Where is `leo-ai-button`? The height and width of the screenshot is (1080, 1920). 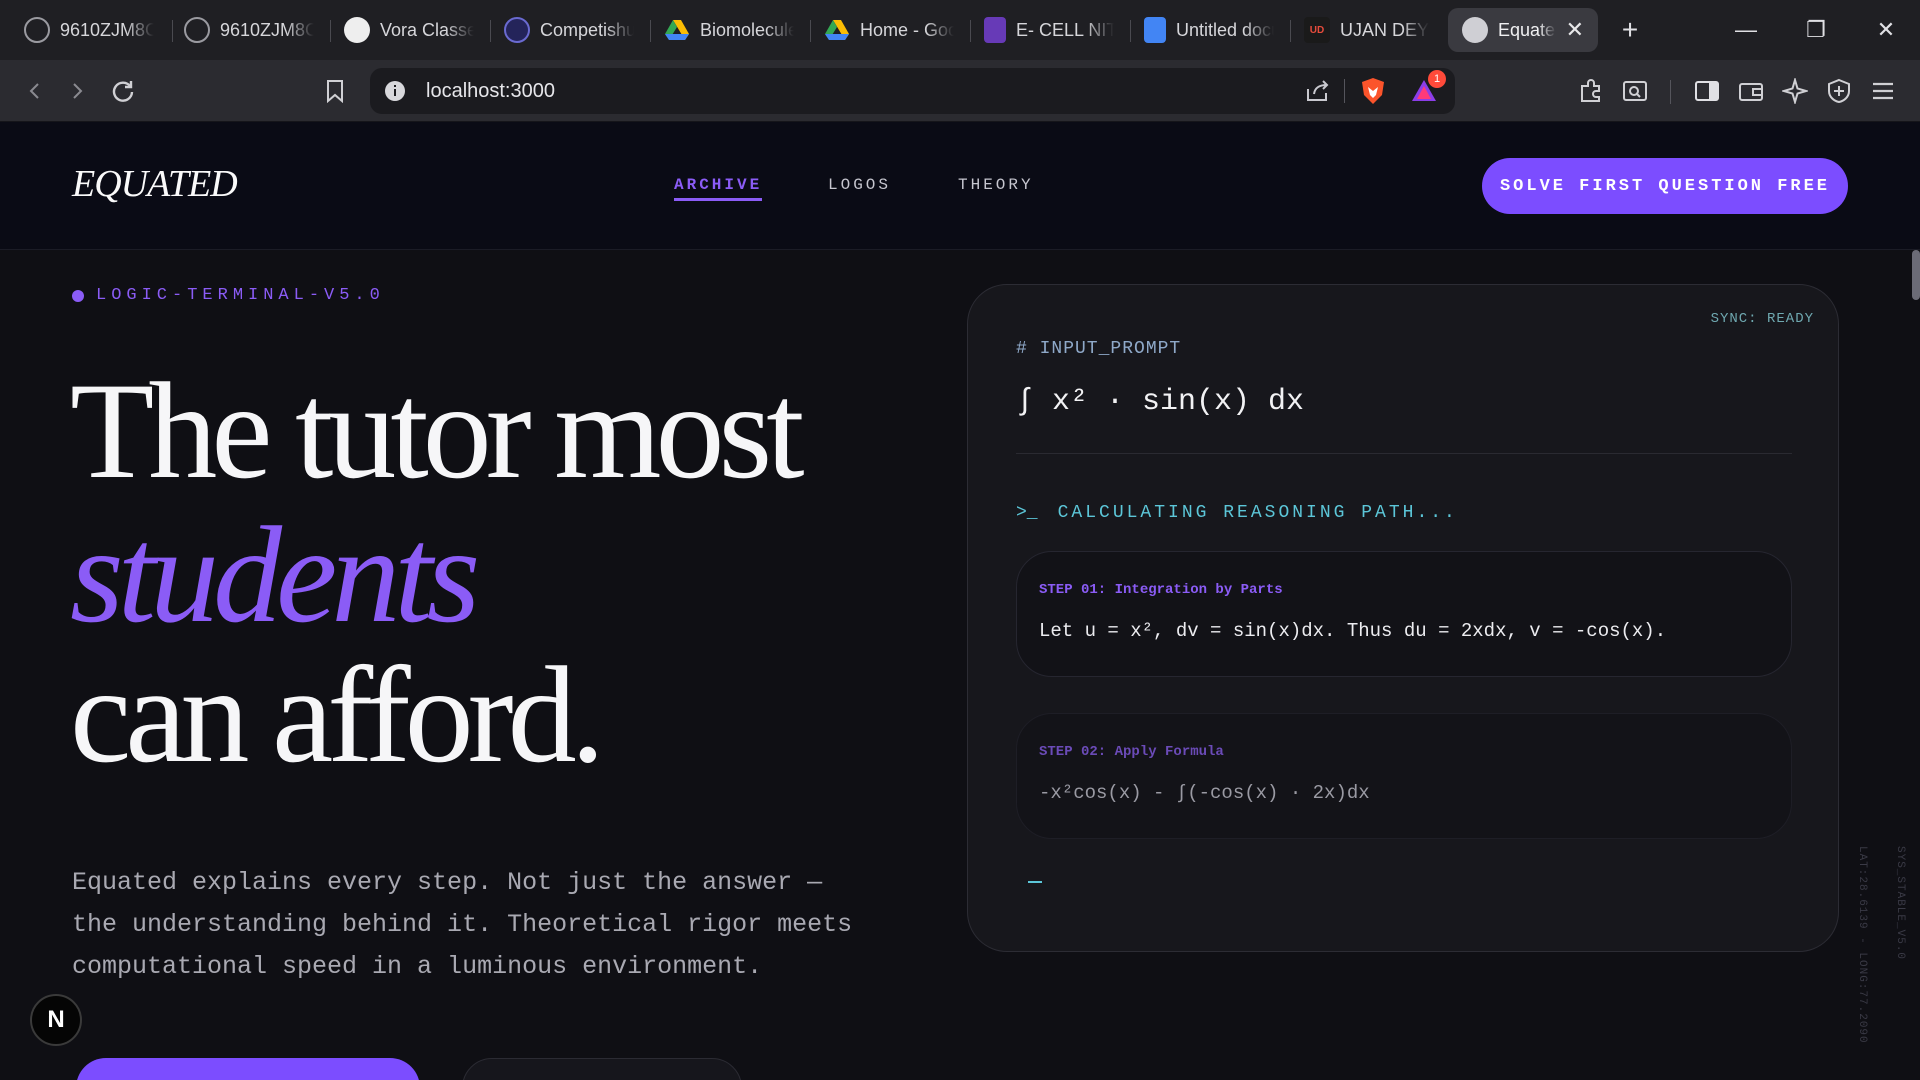
leo-ai-button is located at coordinates (1795, 91).